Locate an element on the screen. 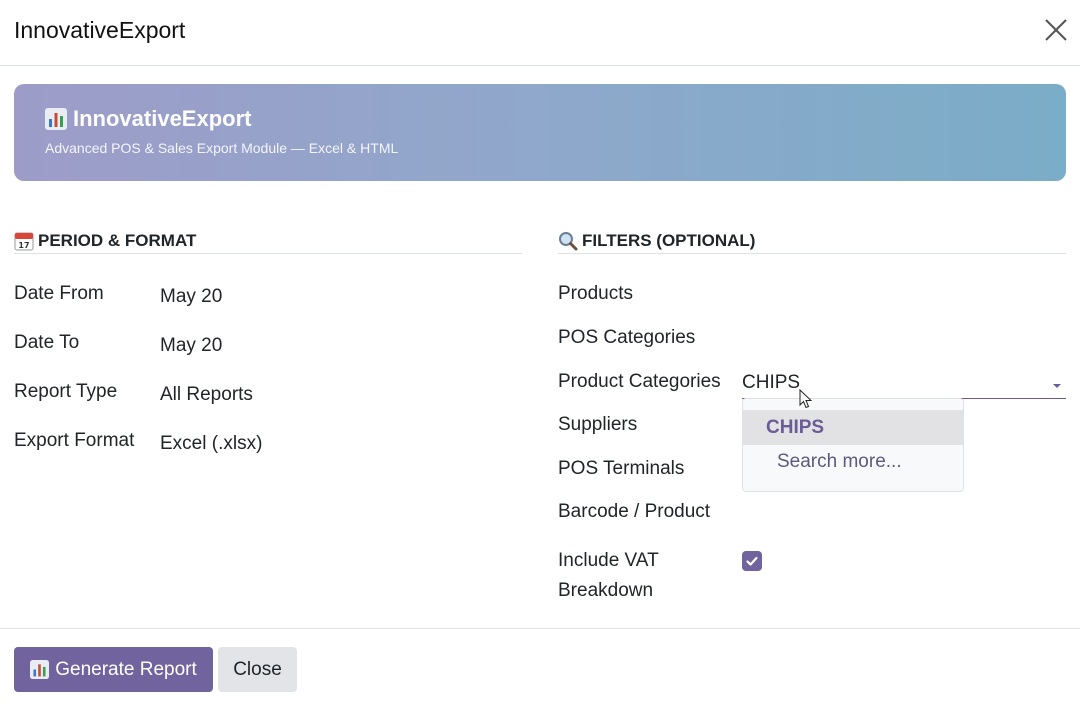  calendar-icon: 17 is located at coordinates (24, 241).